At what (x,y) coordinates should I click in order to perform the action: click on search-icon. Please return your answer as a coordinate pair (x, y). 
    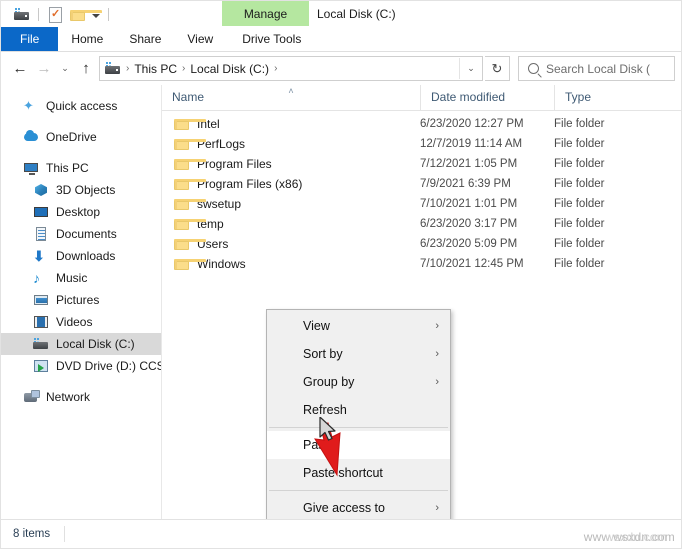
    Looking at the image, I should click on (533, 68).